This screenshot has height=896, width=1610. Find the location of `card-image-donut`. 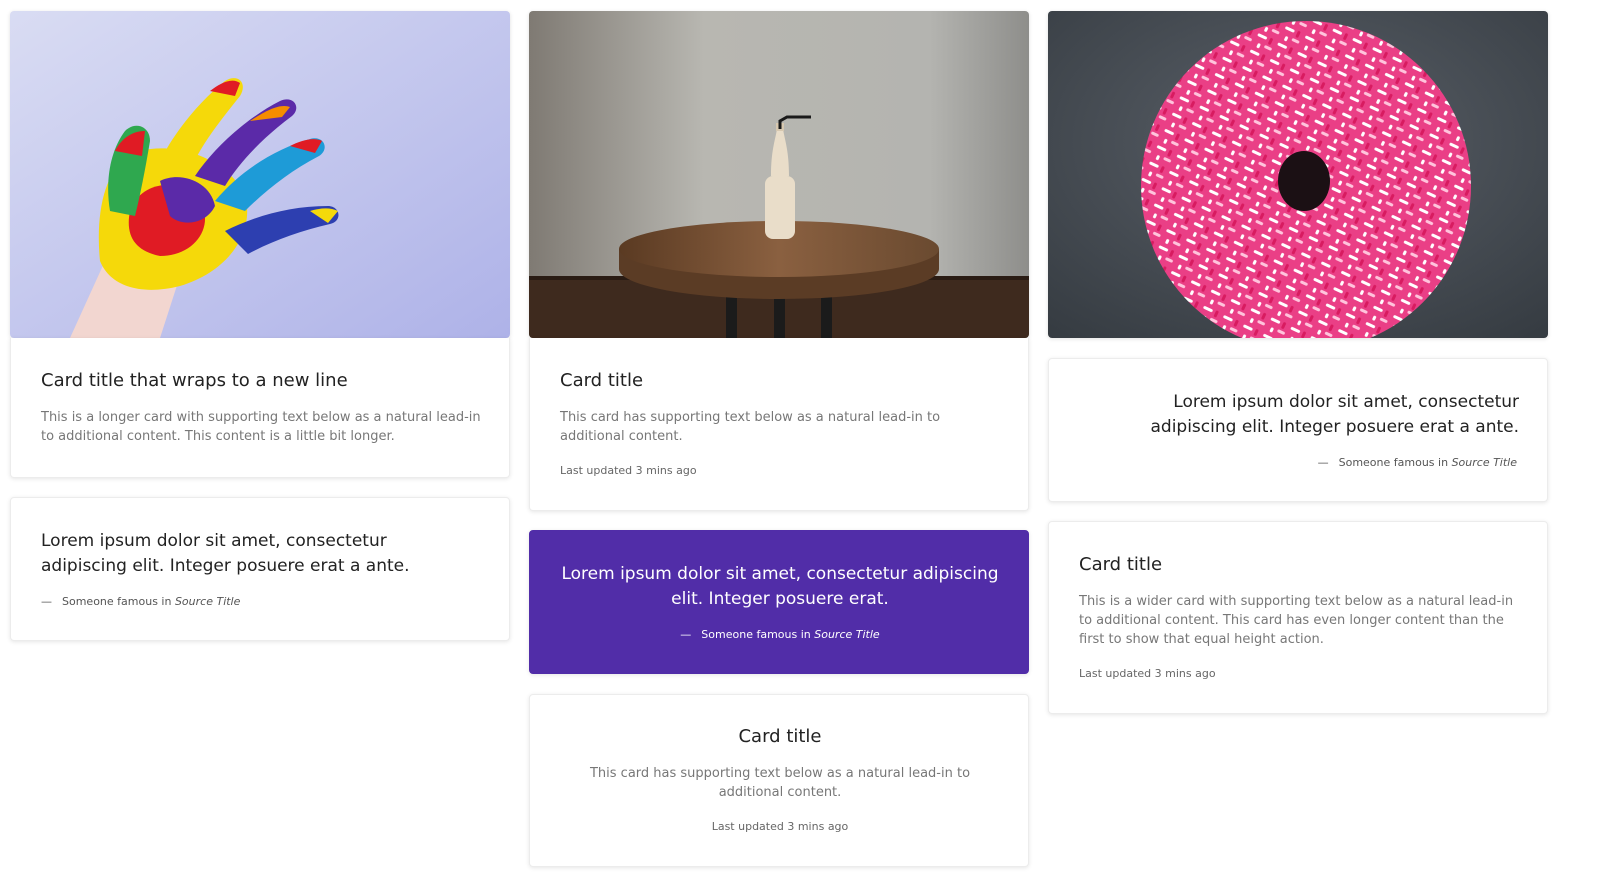

card-image-donut is located at coordinates (1298, 174).